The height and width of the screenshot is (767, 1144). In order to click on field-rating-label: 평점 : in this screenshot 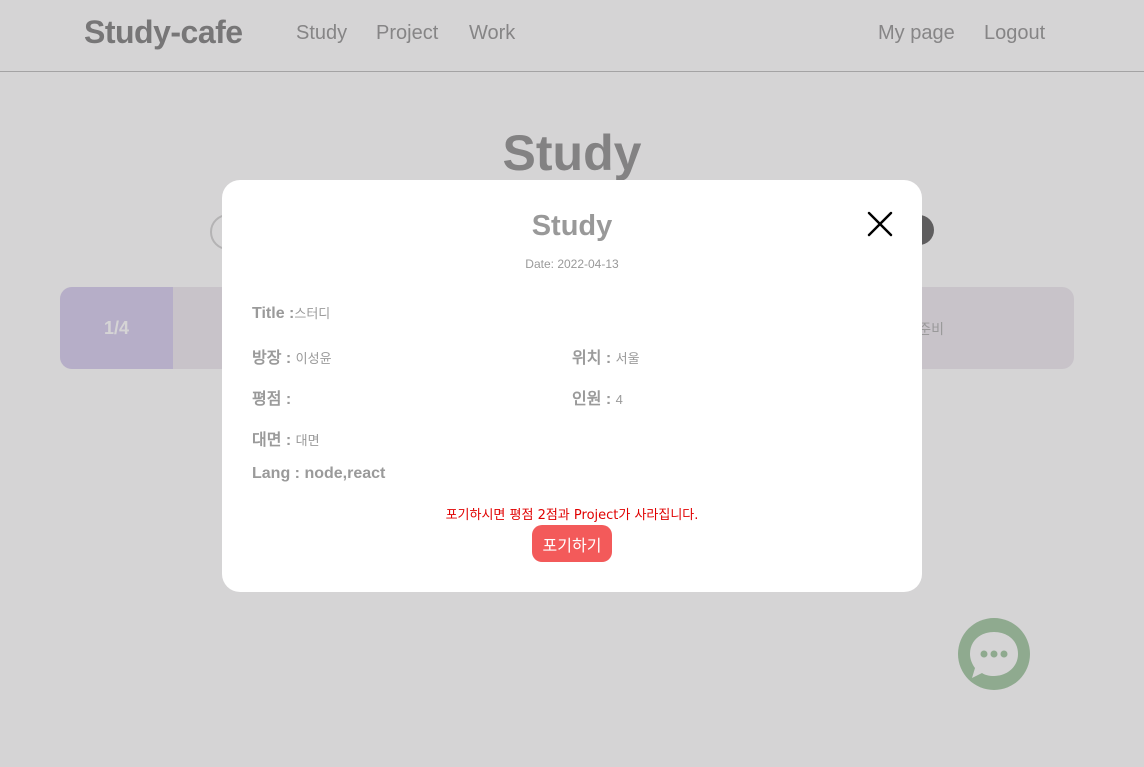, I will do `click(272, 399)`.